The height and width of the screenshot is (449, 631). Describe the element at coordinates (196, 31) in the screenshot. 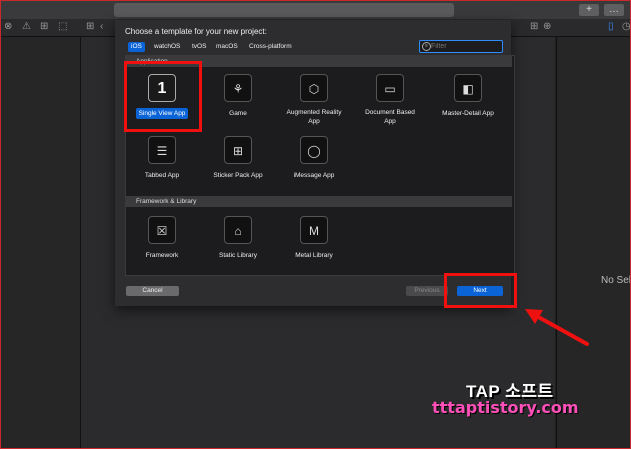

I see `sheet-title: Choose a template for your new project:` at that location.